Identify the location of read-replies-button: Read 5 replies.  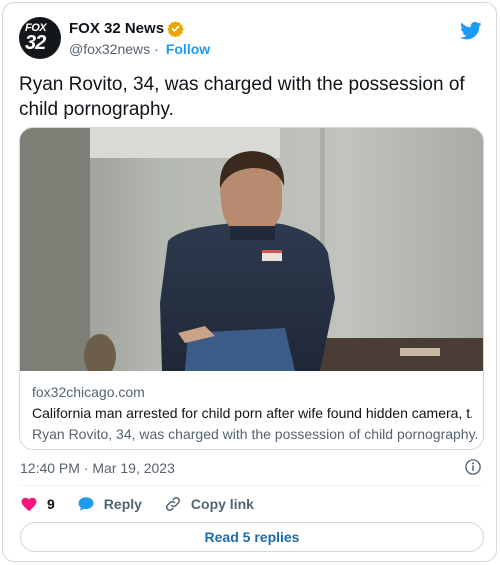
(252, 537).